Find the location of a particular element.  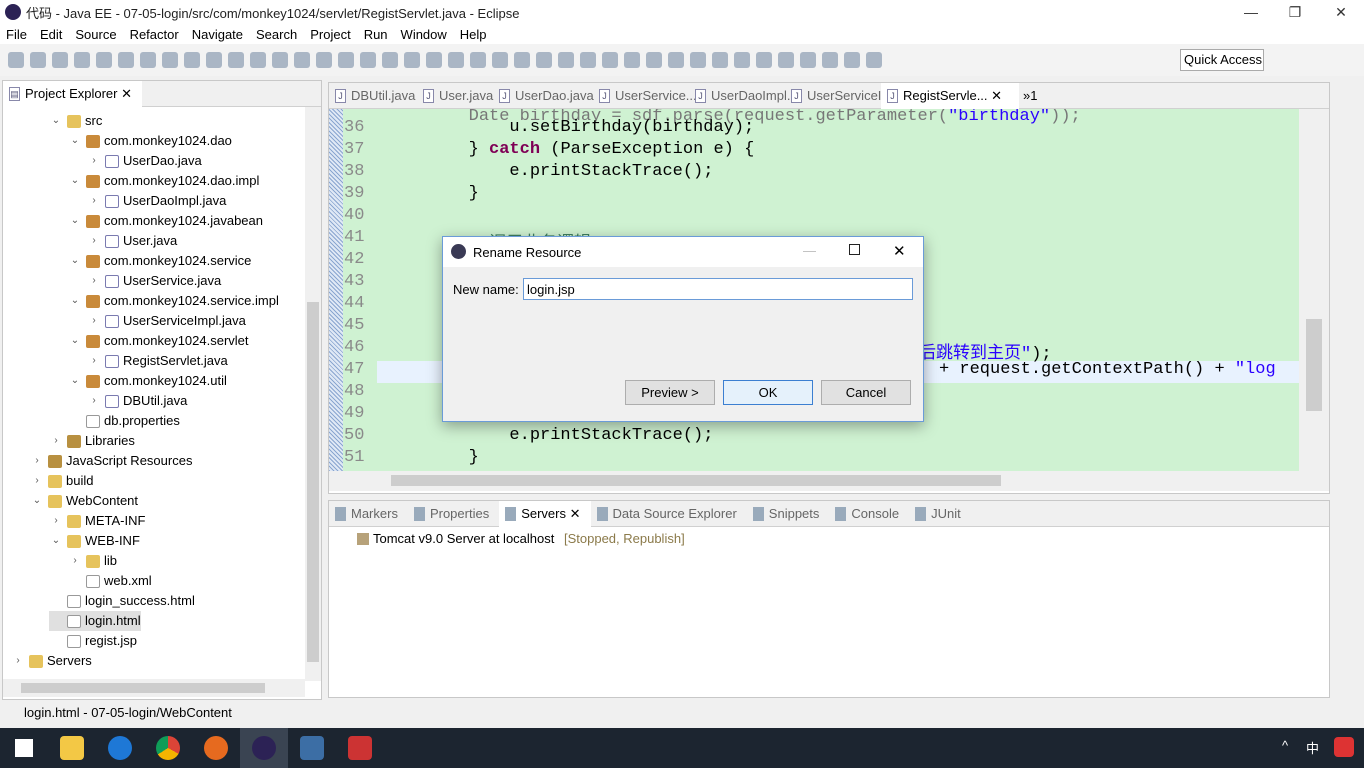

bottom-tab-console: Console is located at coordinates (869, 514).